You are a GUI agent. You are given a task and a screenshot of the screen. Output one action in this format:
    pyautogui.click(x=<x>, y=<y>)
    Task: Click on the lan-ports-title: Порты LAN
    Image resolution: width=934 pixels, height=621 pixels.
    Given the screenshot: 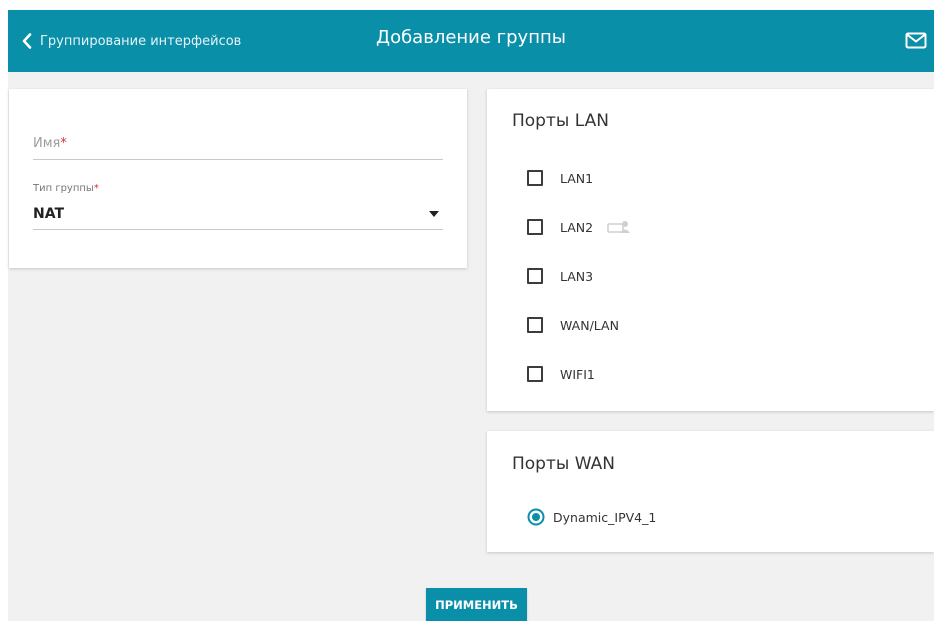 What is the action you would take?
    pyautogui.click(x=560, y=121)
    